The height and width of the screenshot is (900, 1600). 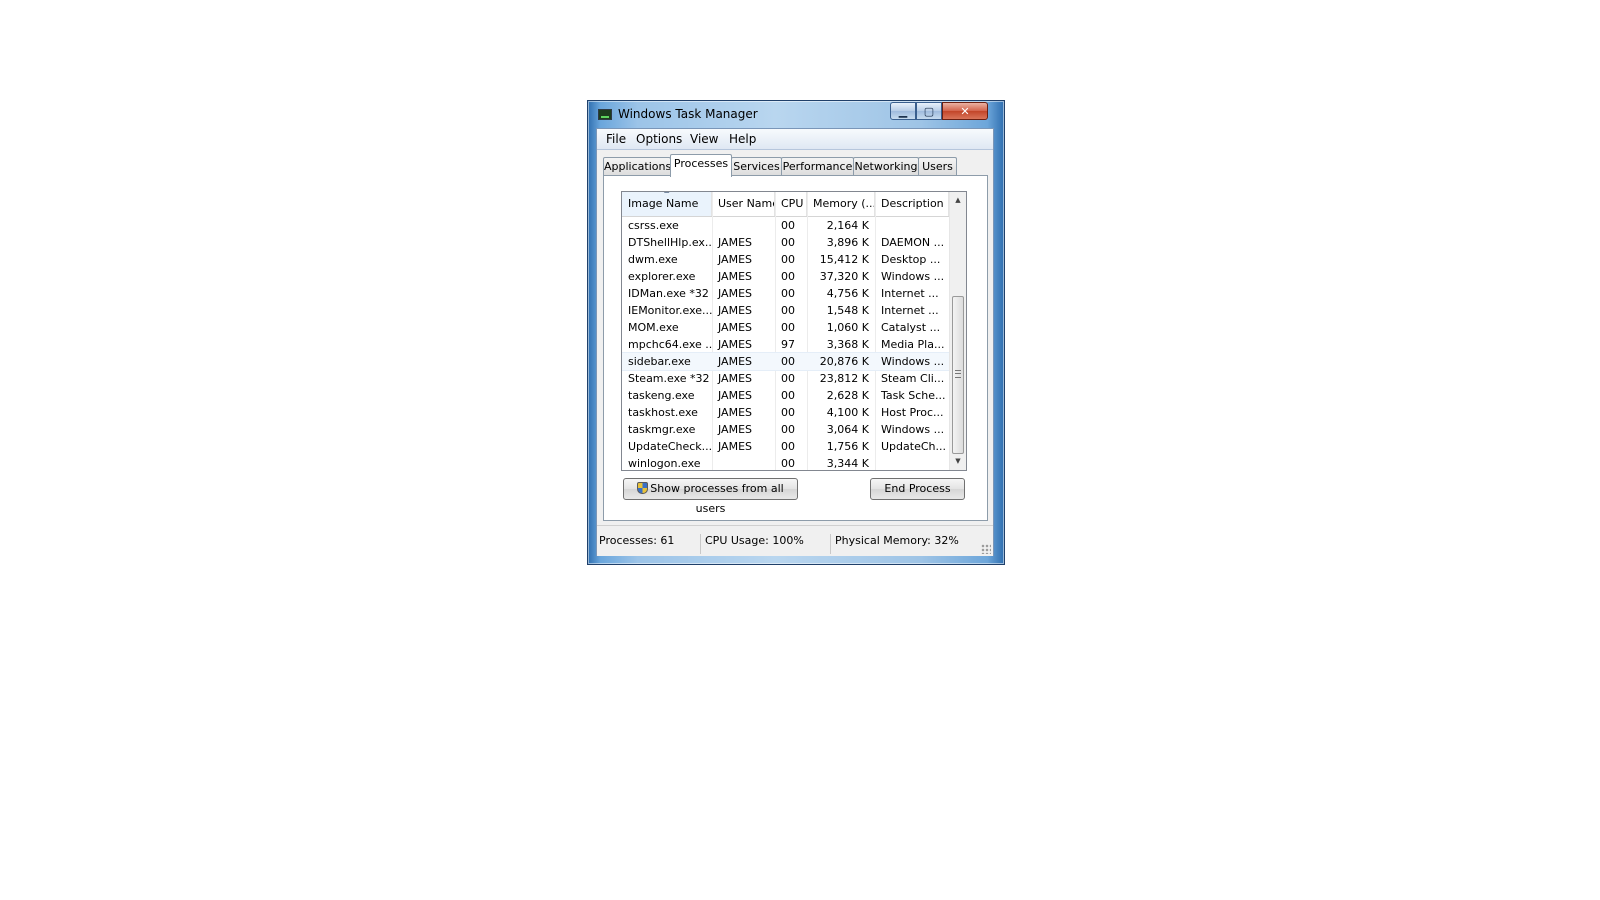 I want to click on cell-image-name: dwm.exe, so click(x=653, y=259).